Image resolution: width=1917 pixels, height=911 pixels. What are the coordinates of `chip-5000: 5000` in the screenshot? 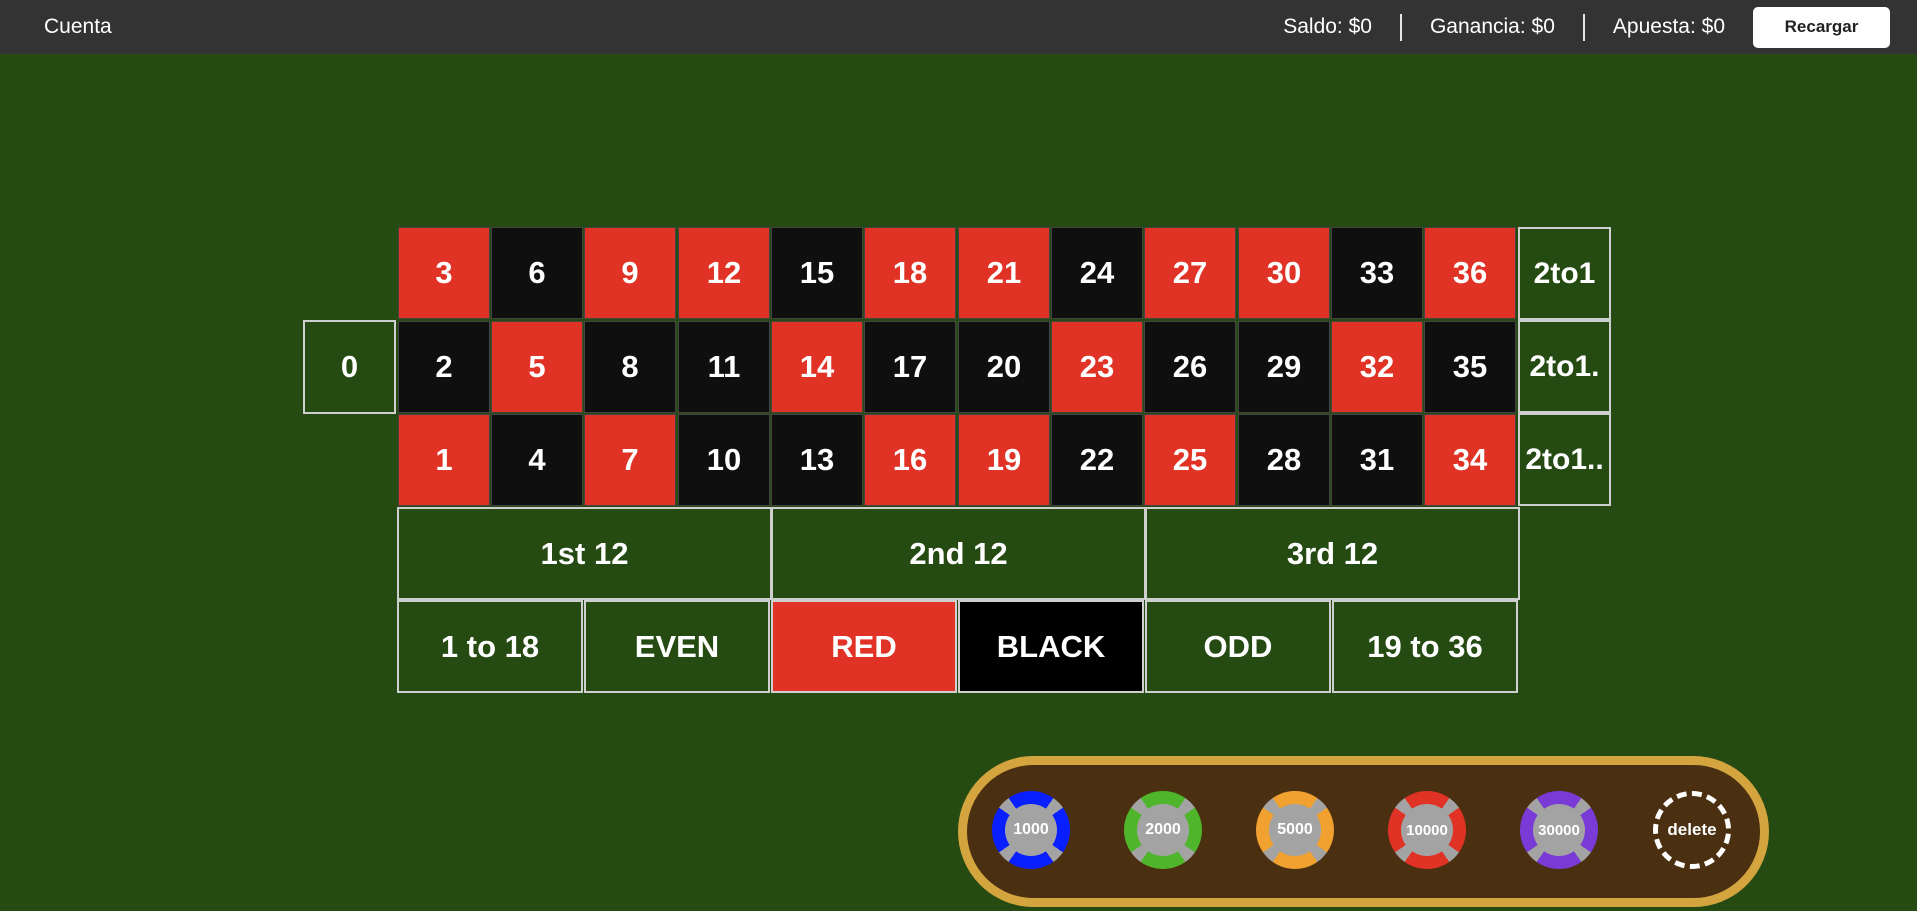 It's located at (1295, 830).